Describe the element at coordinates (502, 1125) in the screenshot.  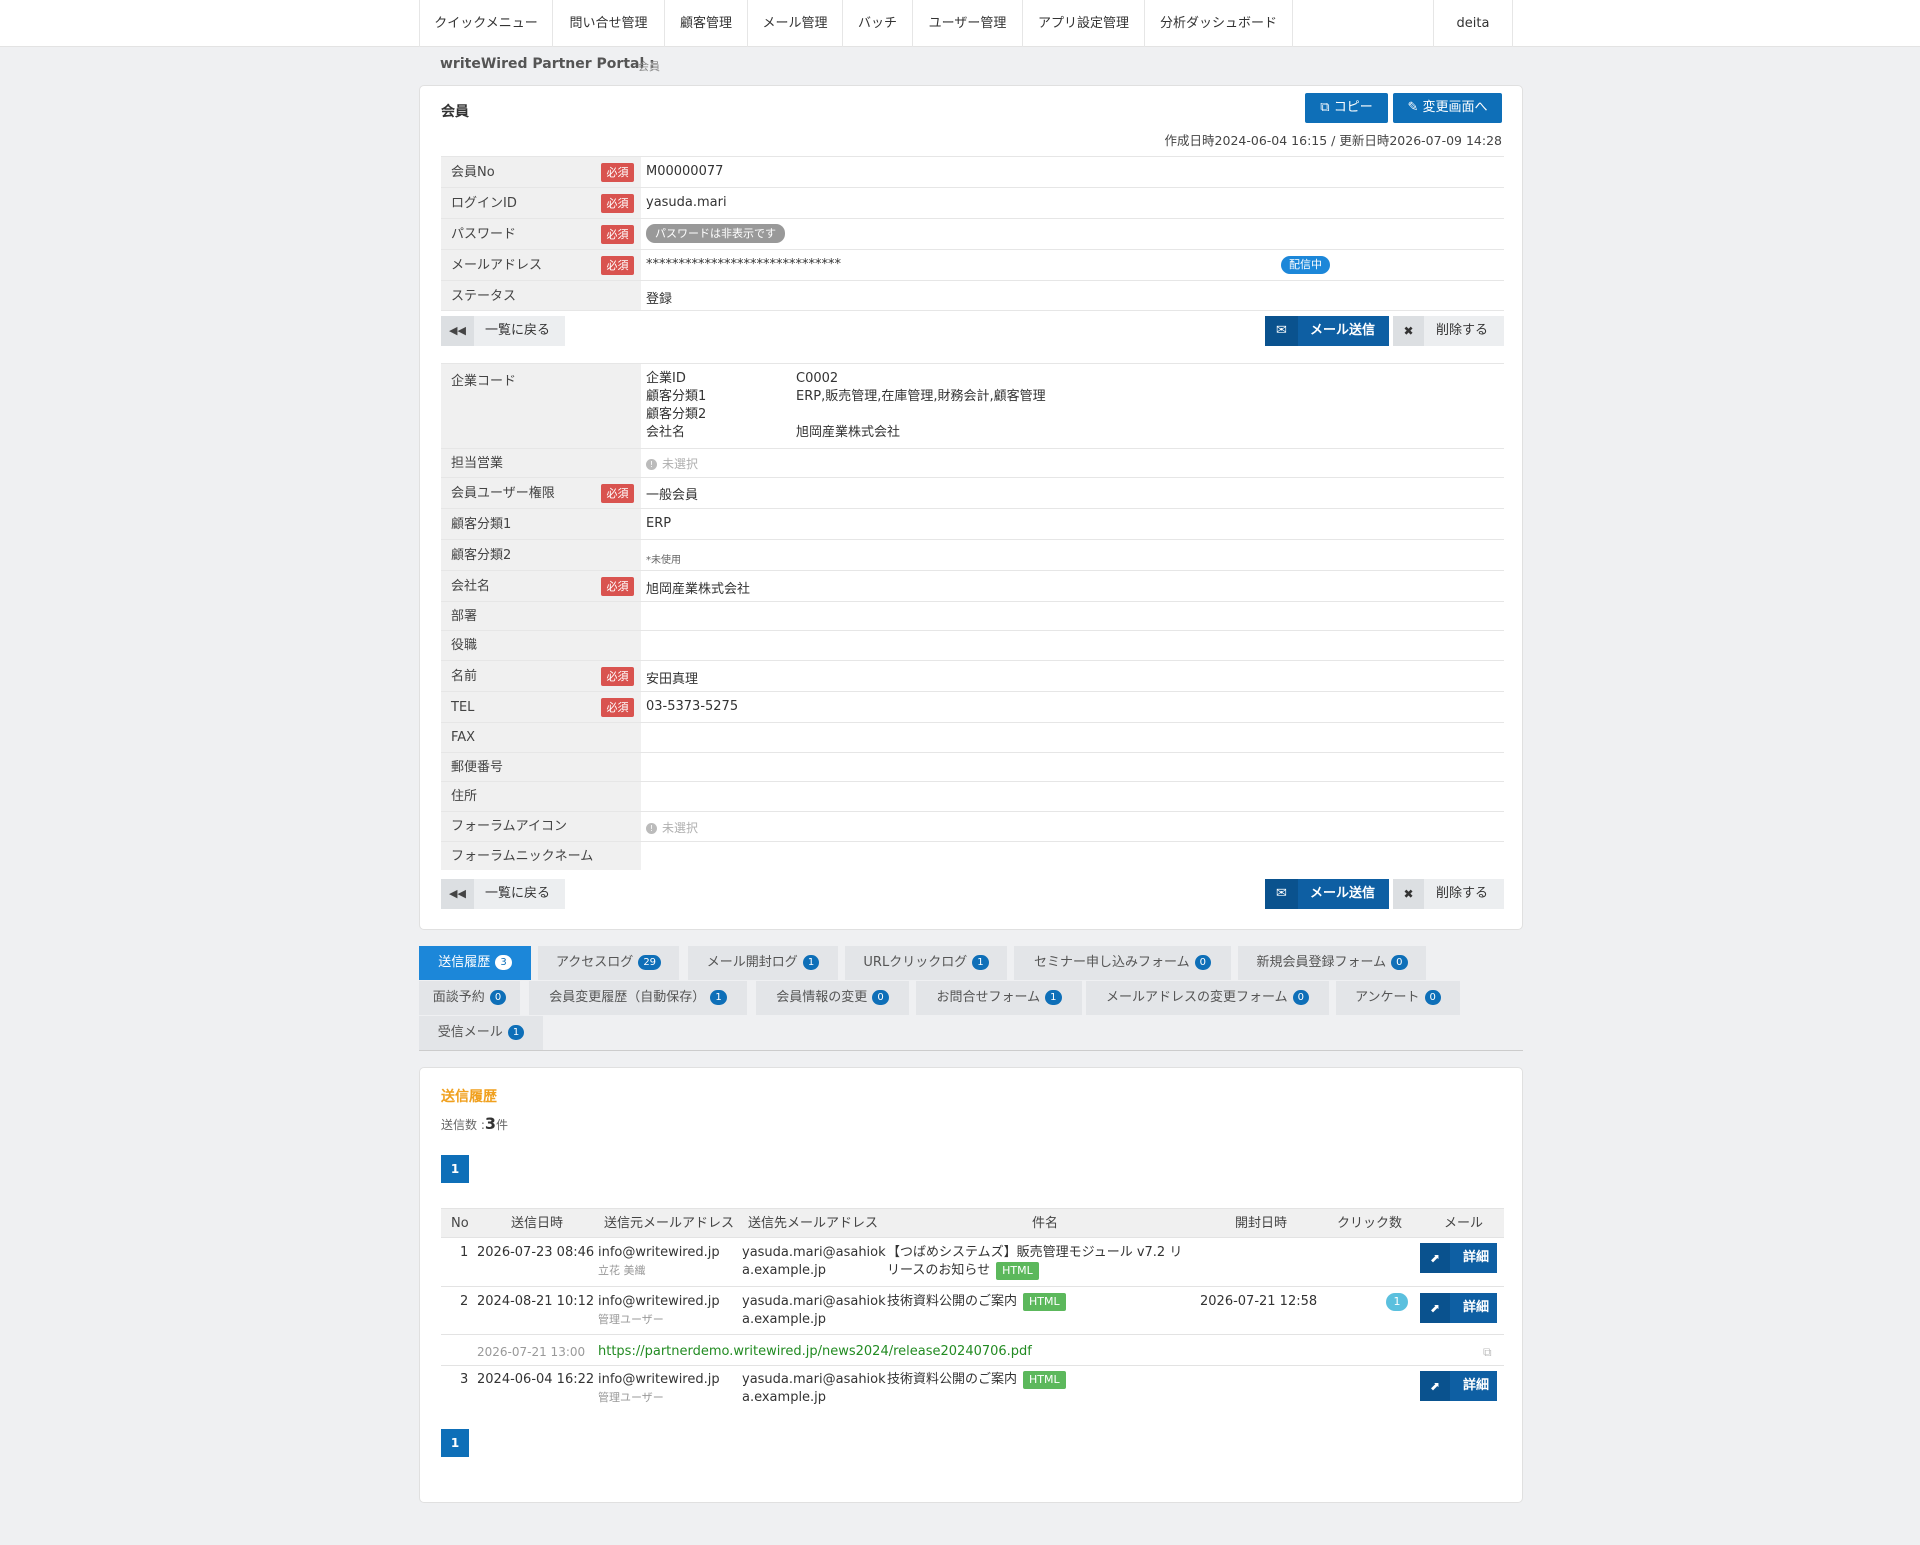
I see `send-count-suffix: 件` at that location.